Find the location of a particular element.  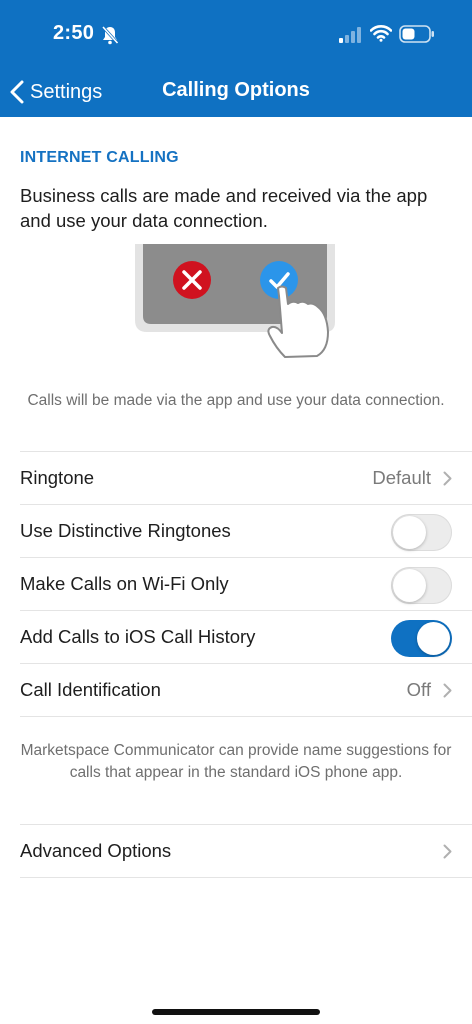

ios-call-history-row: Add Calls to iOS Call History is located at coordinates (246, 637).